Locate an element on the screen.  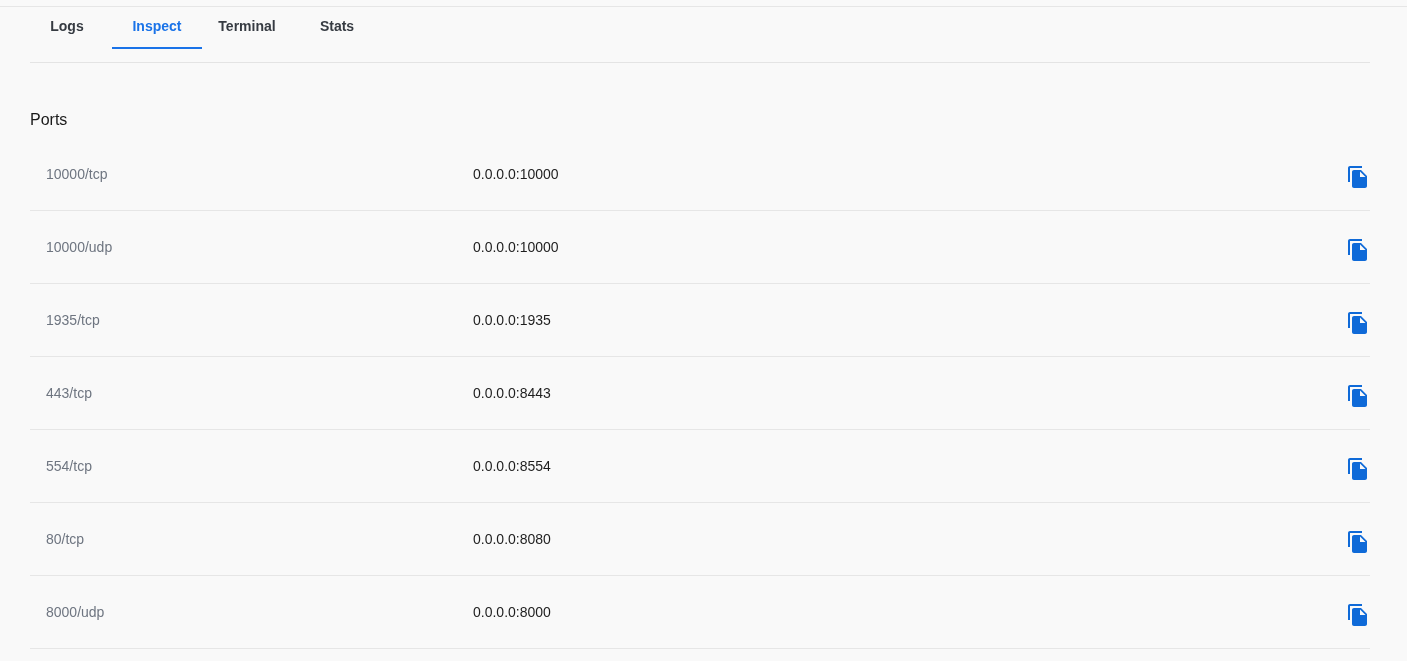
host-binding-text: 0.0.0.0:8000 is located at coordinates (512, 612).